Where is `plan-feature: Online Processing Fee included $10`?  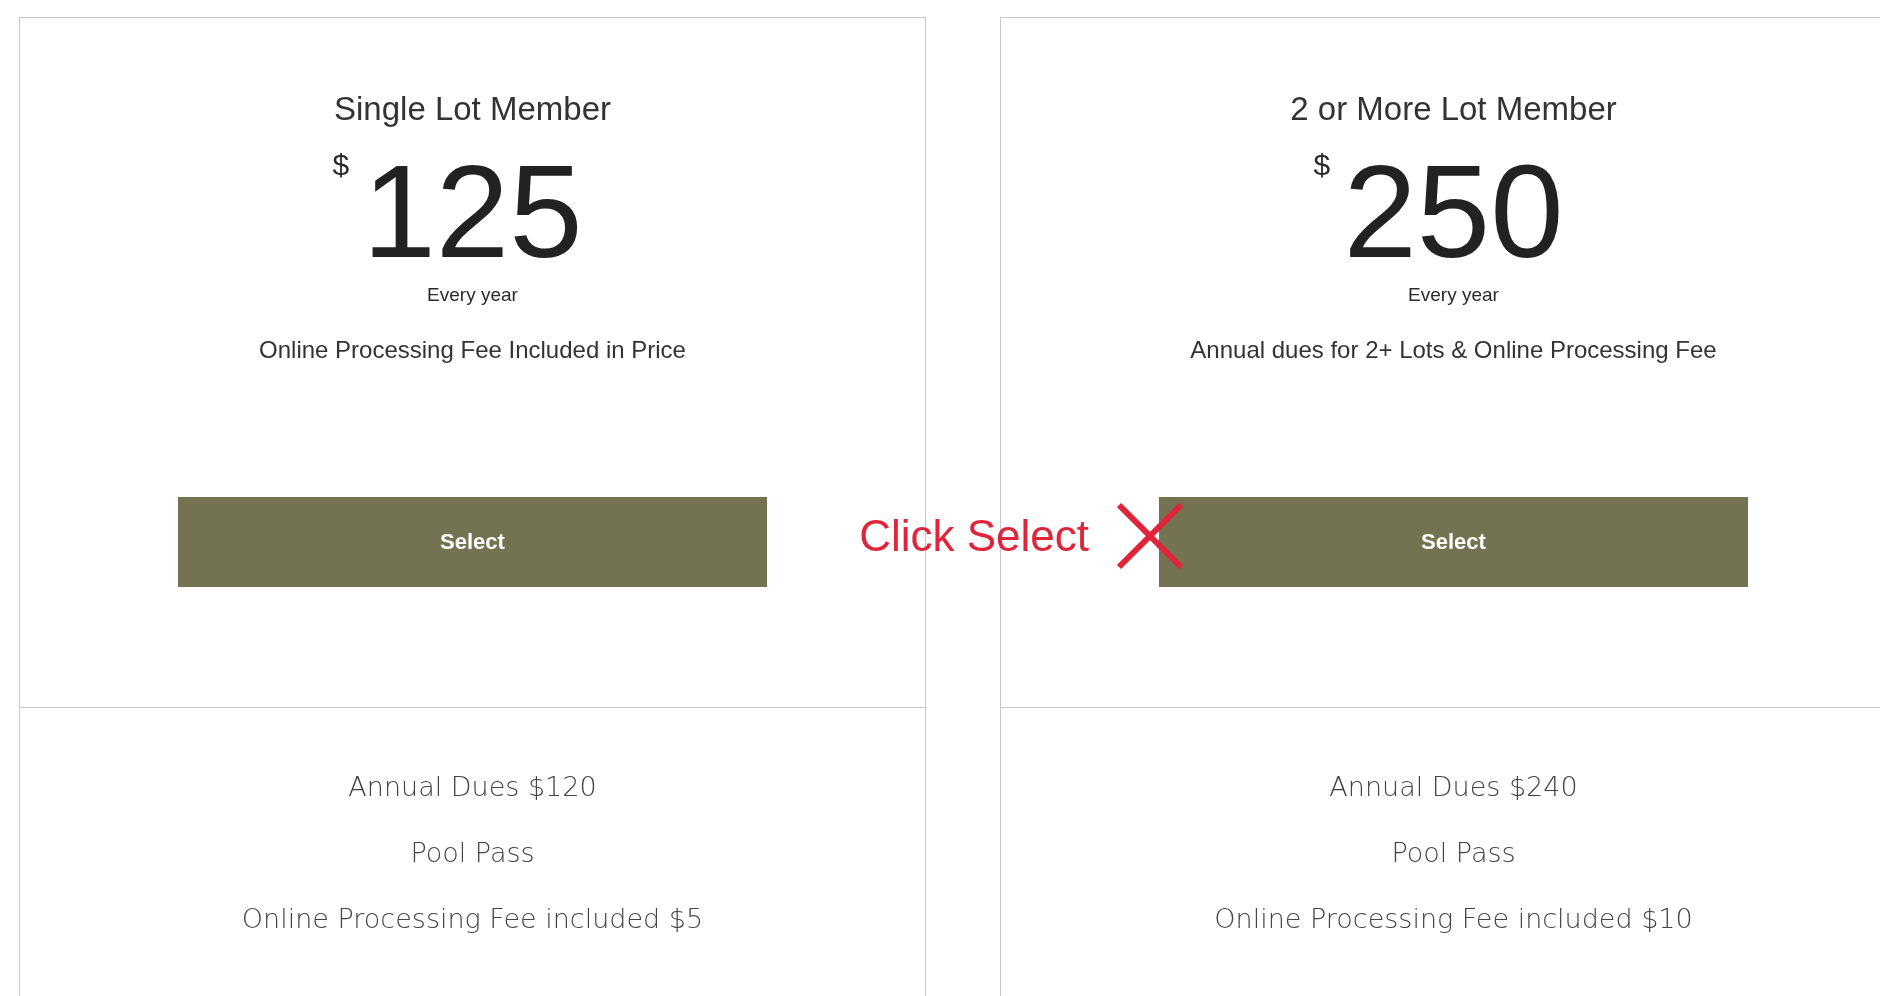
plan-feature: Online Processing Fee included $10 is located at coordinates (1453, 918).